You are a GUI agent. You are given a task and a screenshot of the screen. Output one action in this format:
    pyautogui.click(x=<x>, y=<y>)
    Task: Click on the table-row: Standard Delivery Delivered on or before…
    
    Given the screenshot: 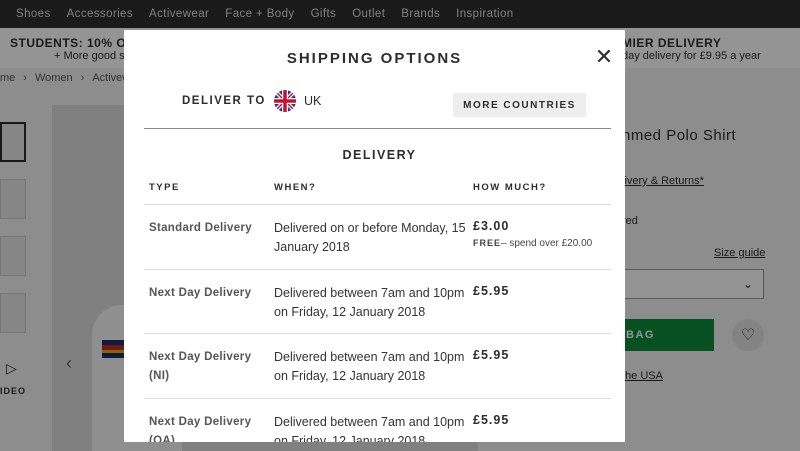 What is the action you would take?
    pyautogui.click(x=377, y=236)
    